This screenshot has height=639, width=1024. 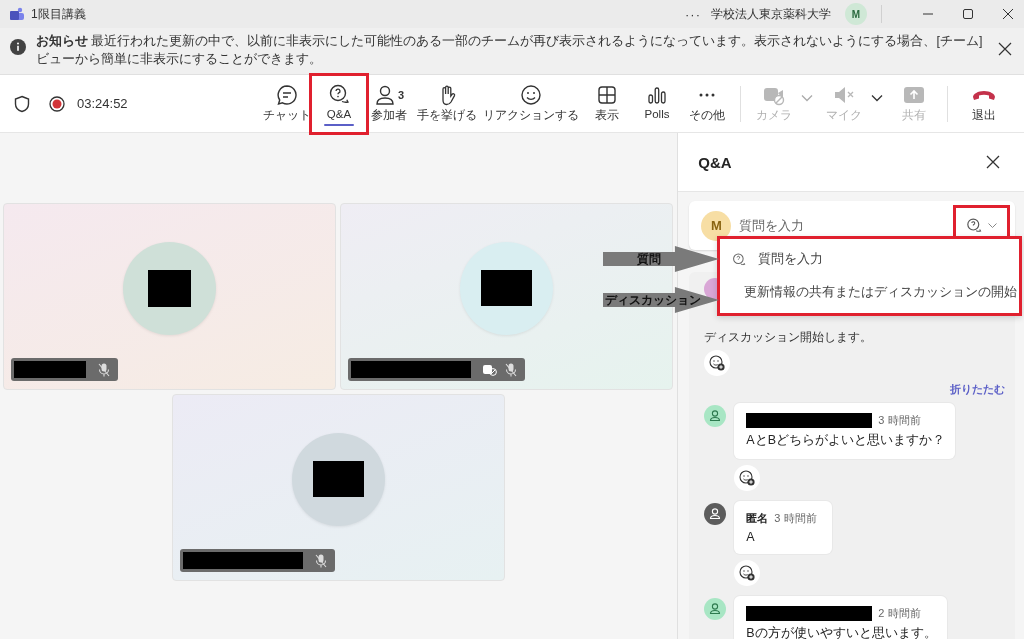 I want to click on organization-name: 学校法人東京薬科大学, so click(x=771, y=14).